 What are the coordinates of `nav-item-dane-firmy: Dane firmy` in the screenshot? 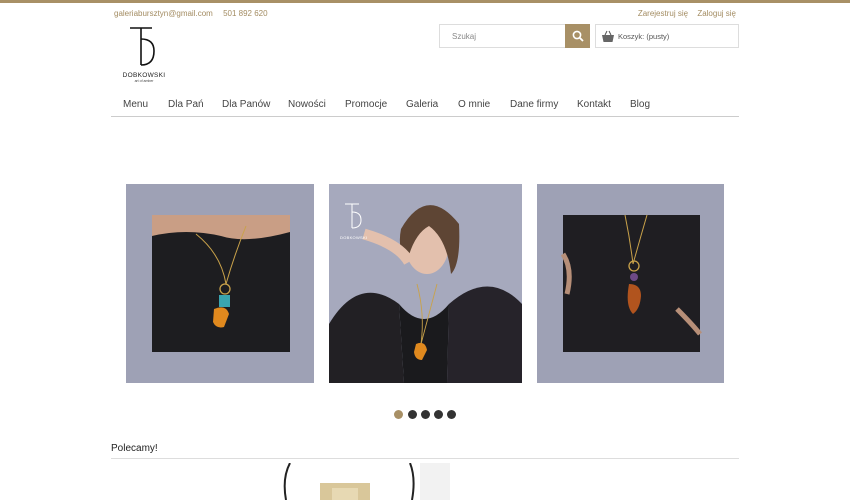 It's located at (534, 104).